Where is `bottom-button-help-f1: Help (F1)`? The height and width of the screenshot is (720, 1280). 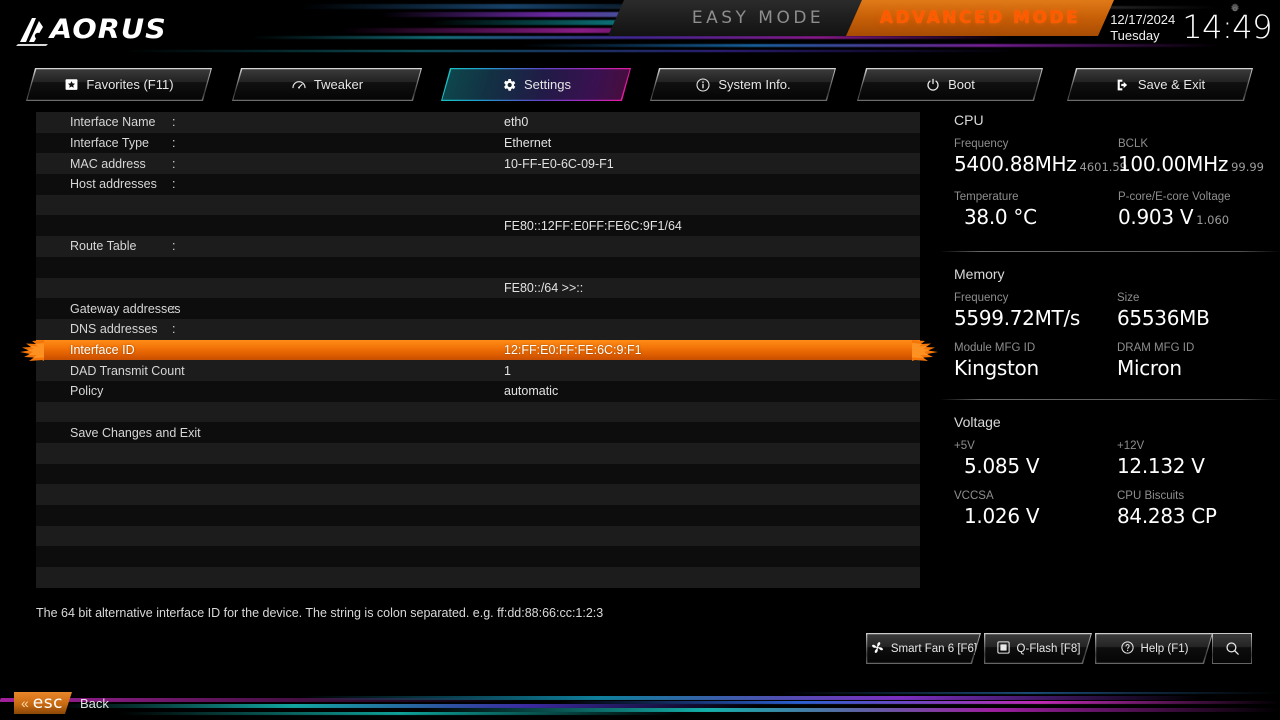 bottom-button-help-f1: Help (F1) is located at coordinates (1154, 648).